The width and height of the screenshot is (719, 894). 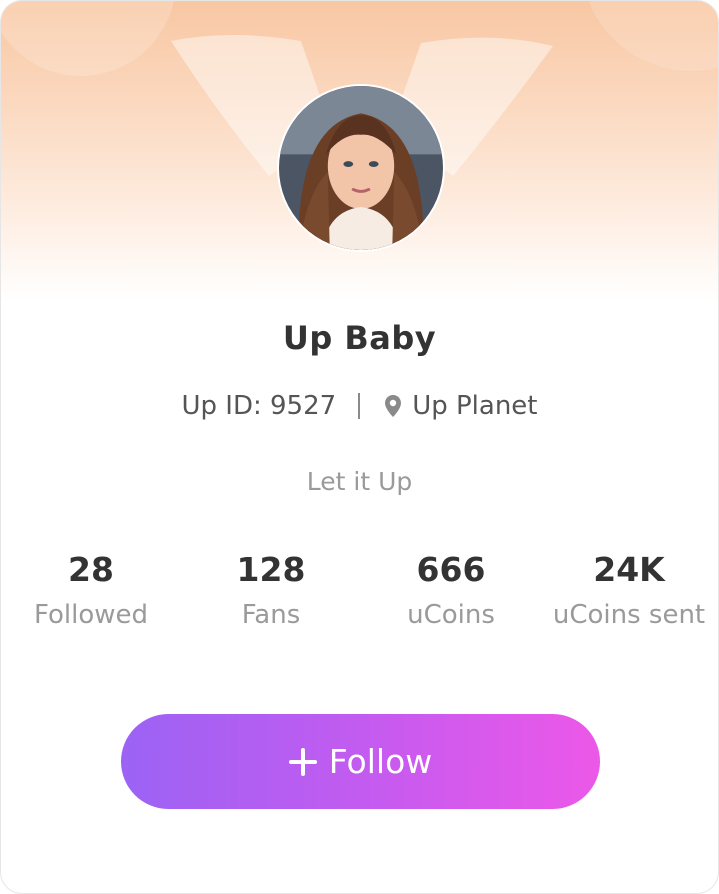 I want to click on follow-button: Follow, so click(x=360, y=761).